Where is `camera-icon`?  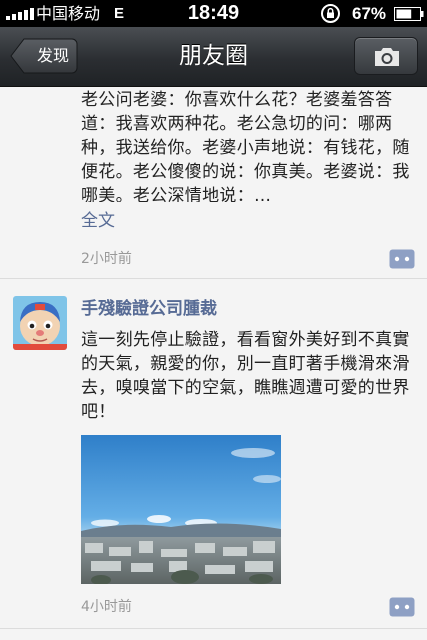 camera-icon is located at coordinates (387, 57).